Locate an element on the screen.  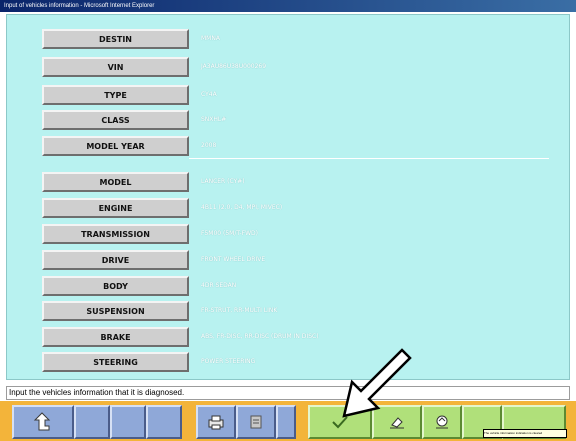
drive-value: FRONT WHEEL DRIVE is located at coordinates (233, 259).